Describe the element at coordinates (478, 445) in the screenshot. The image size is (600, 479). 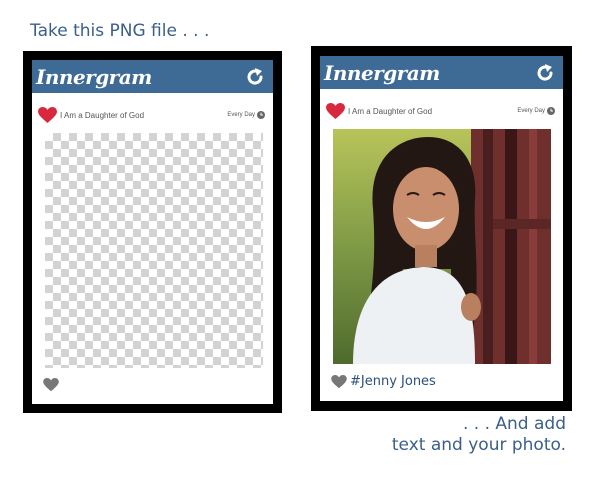
I see `caption-bottom-line2: text and your photo.` at that location.